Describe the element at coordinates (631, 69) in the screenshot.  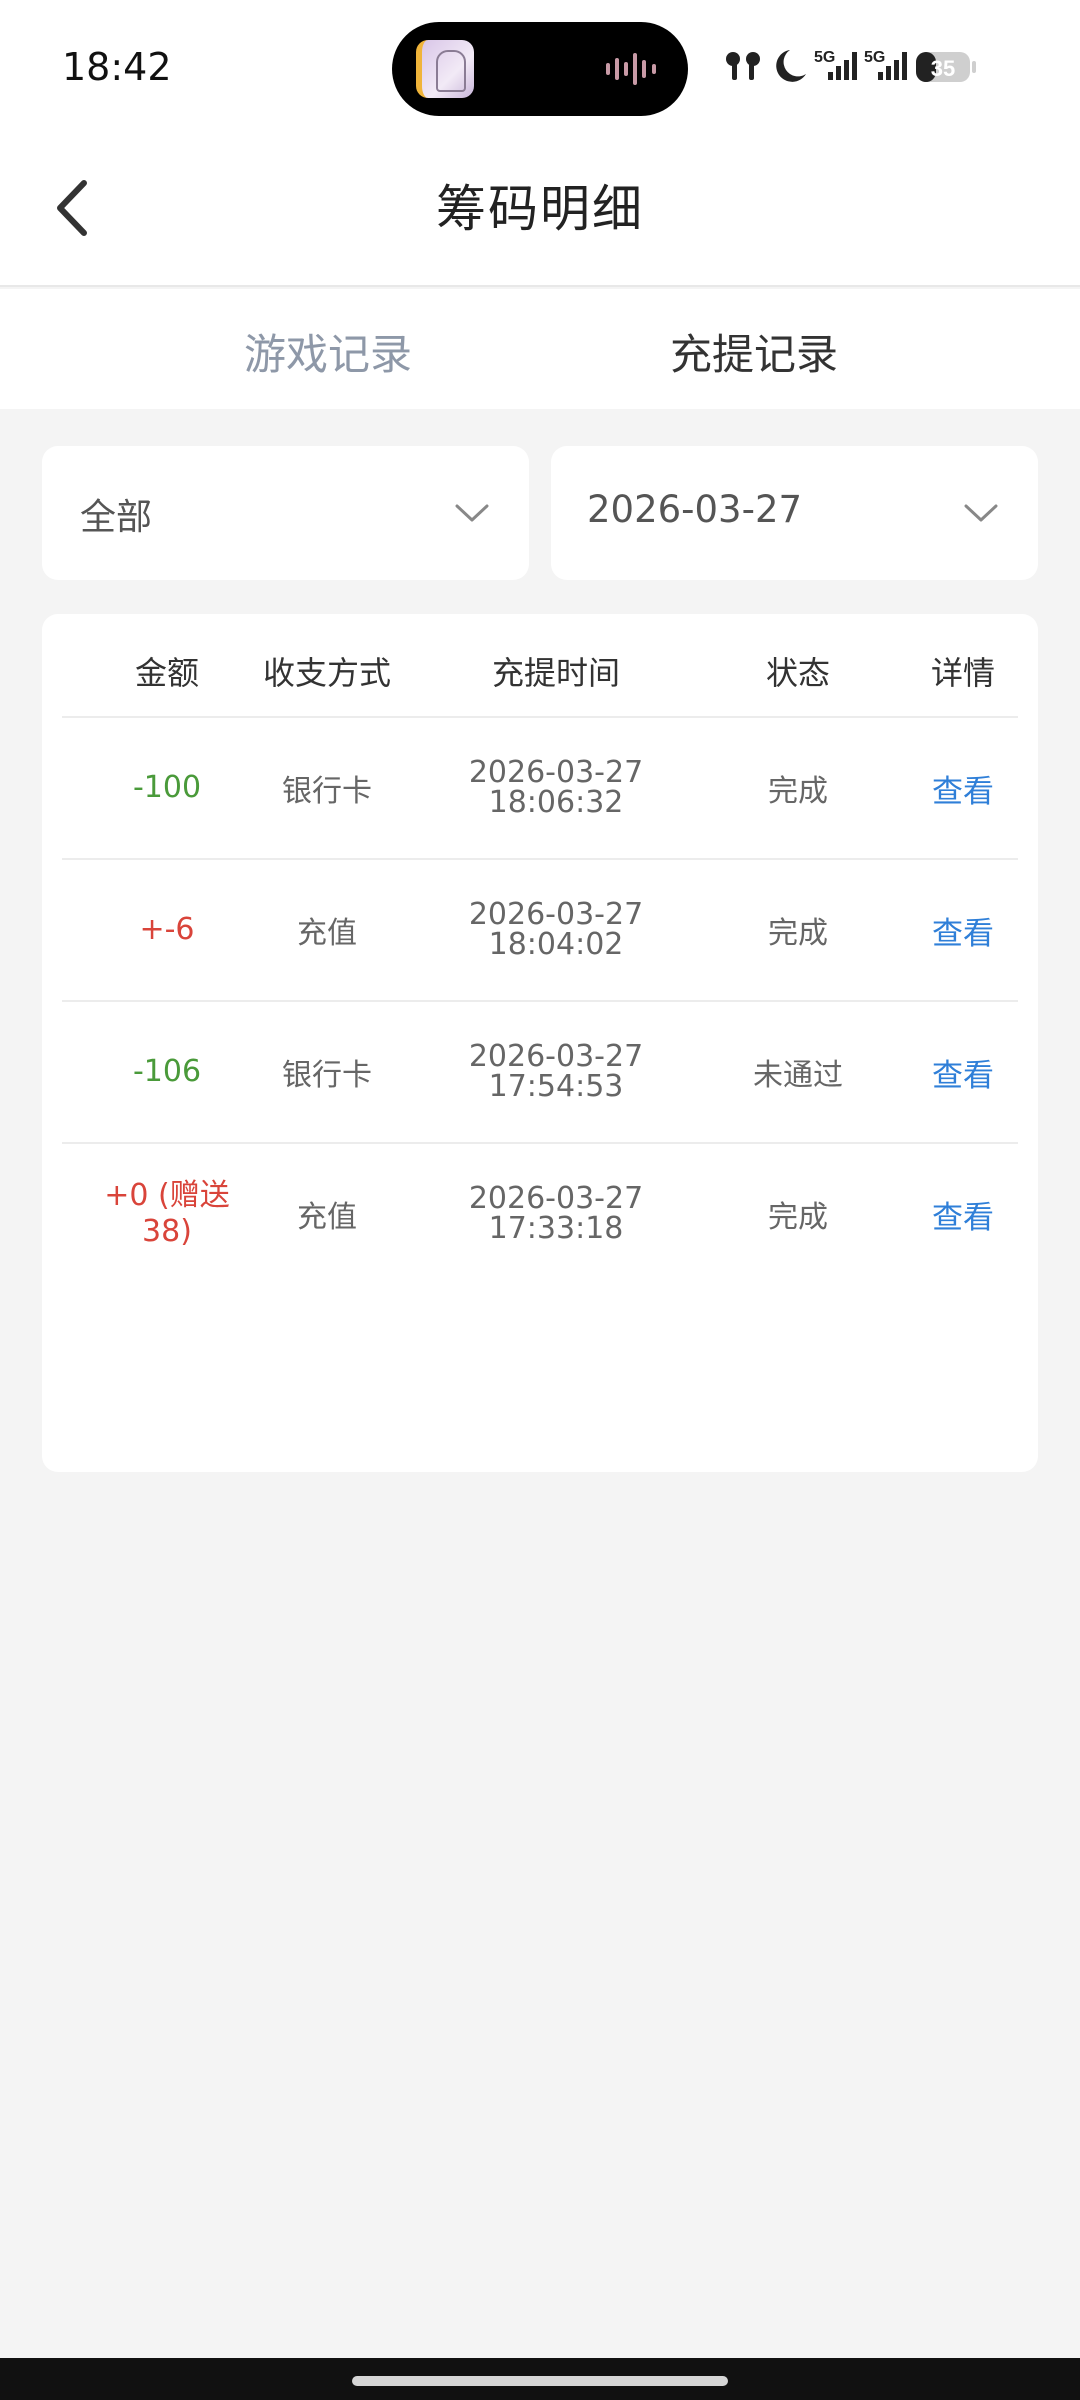
I see `audio-wave-icon` at that location.